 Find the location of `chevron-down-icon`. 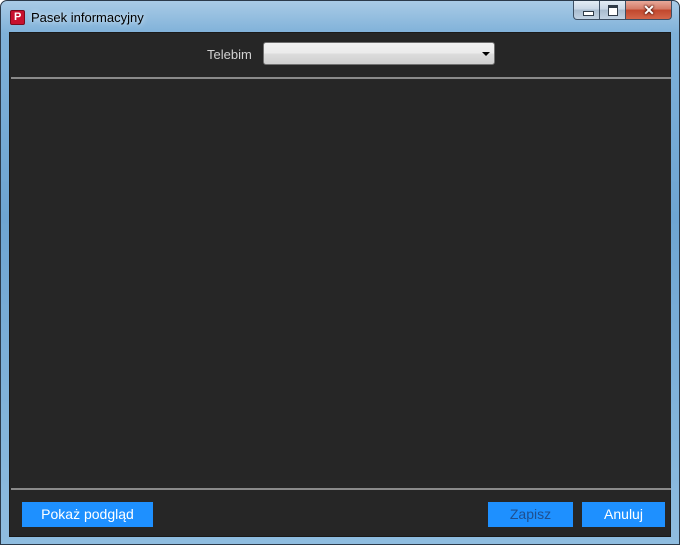

chevron-down-icon is located at coordinates (486, 54).